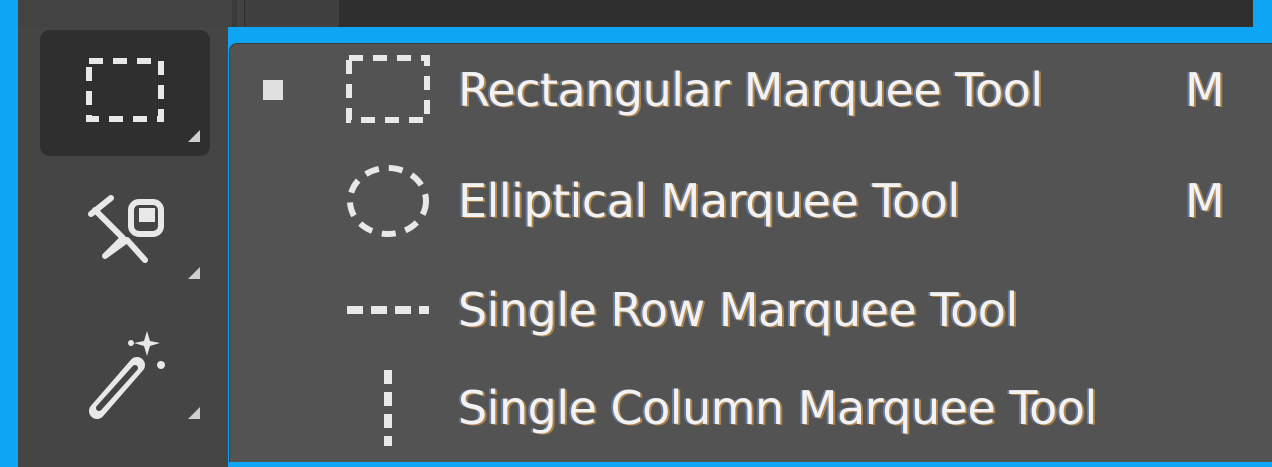  I want to click on toolbar-magic-wand-button, so click(125, 370).